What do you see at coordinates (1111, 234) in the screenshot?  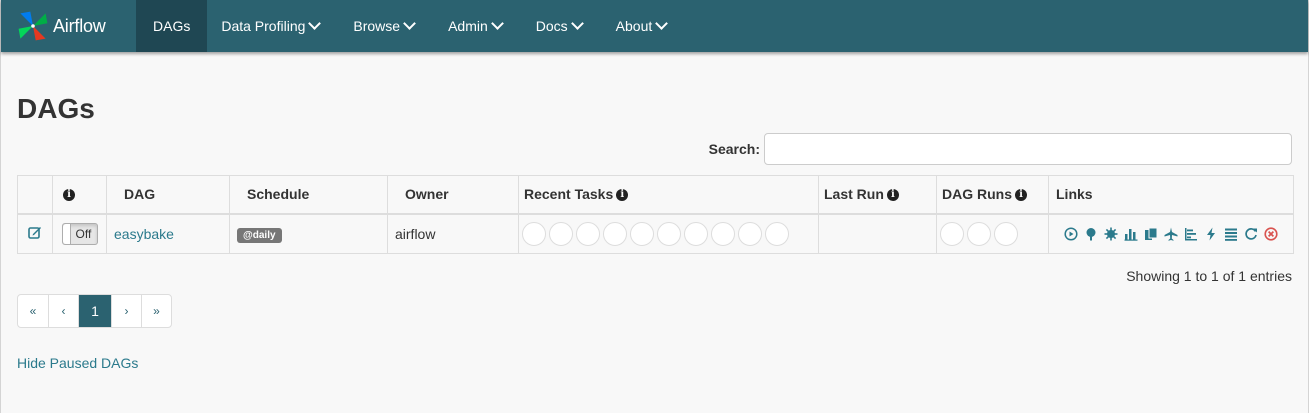 I see `graph-view-icon` at bounding box center [1111, 234].